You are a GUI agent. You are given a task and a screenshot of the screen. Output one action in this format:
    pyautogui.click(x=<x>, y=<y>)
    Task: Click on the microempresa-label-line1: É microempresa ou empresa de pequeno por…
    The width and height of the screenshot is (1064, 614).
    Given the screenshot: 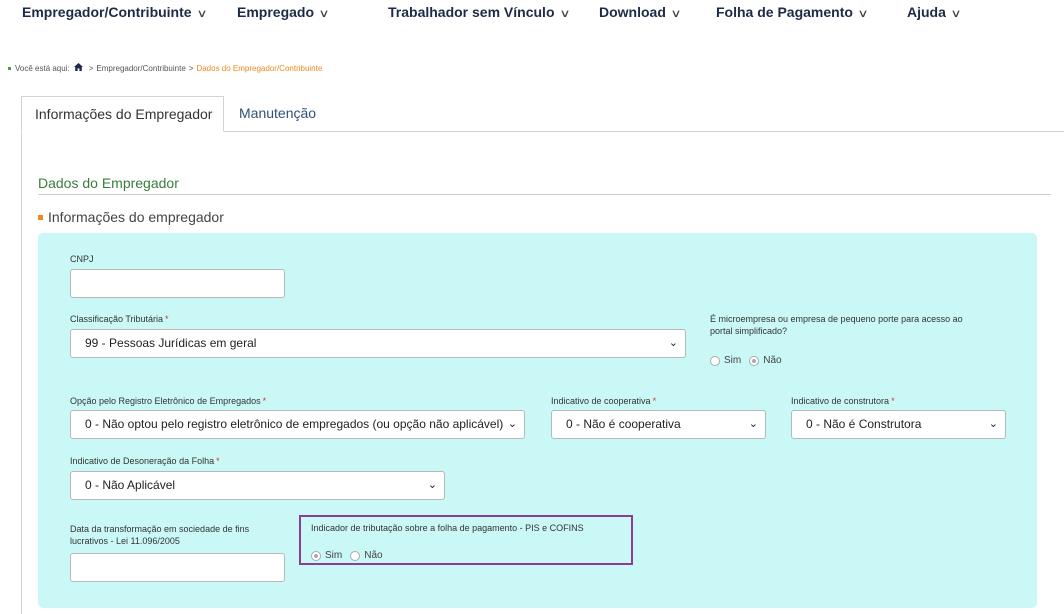 What is the action you would take?
    pyautogui.click(x=836, y=319)
    